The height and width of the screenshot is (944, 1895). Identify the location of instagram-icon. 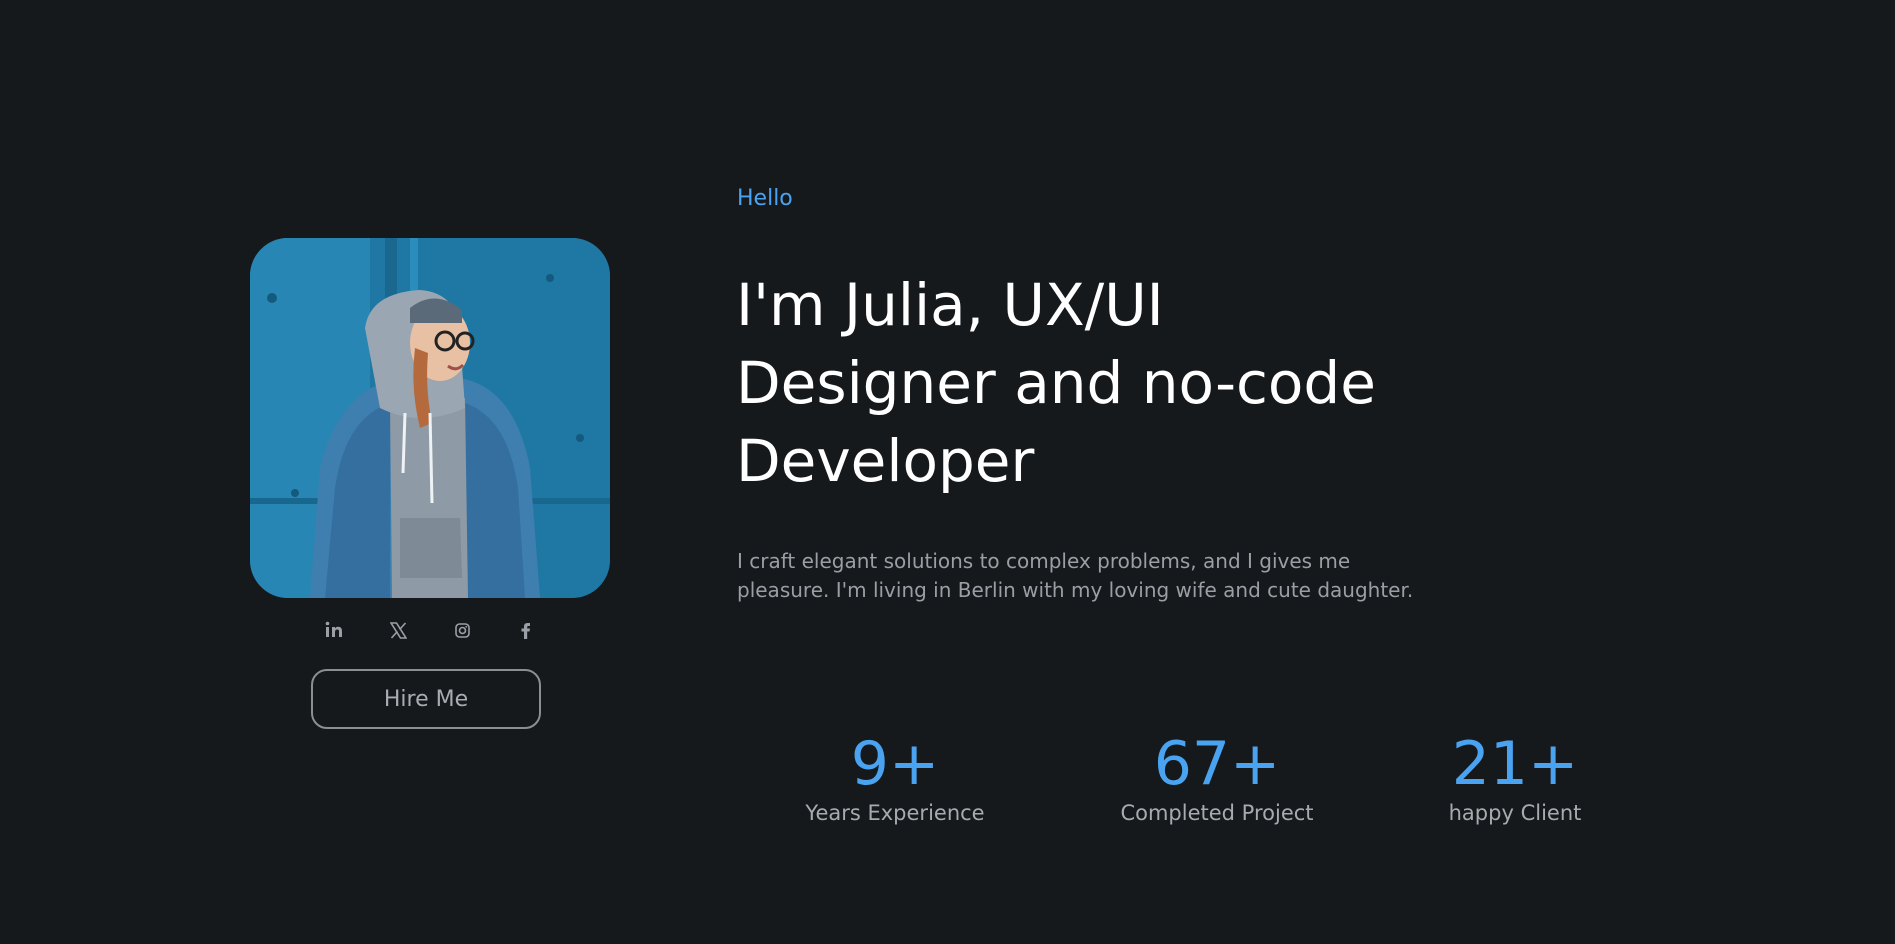
(462, 630).